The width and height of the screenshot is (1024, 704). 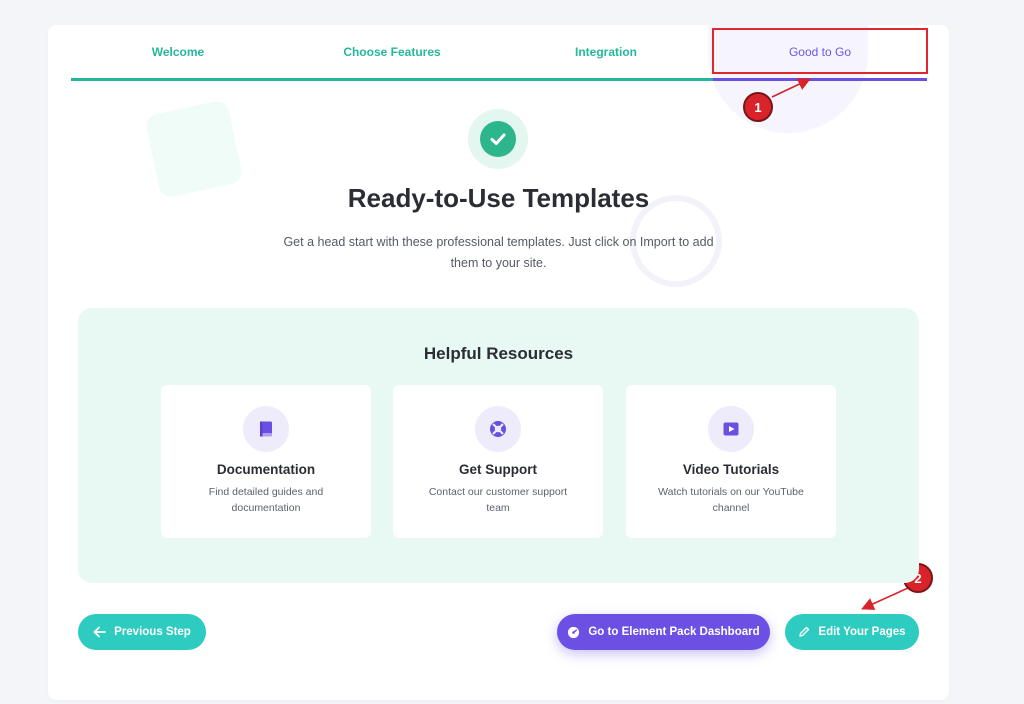 I want to click on success-badge, so click(x=498, y=139).